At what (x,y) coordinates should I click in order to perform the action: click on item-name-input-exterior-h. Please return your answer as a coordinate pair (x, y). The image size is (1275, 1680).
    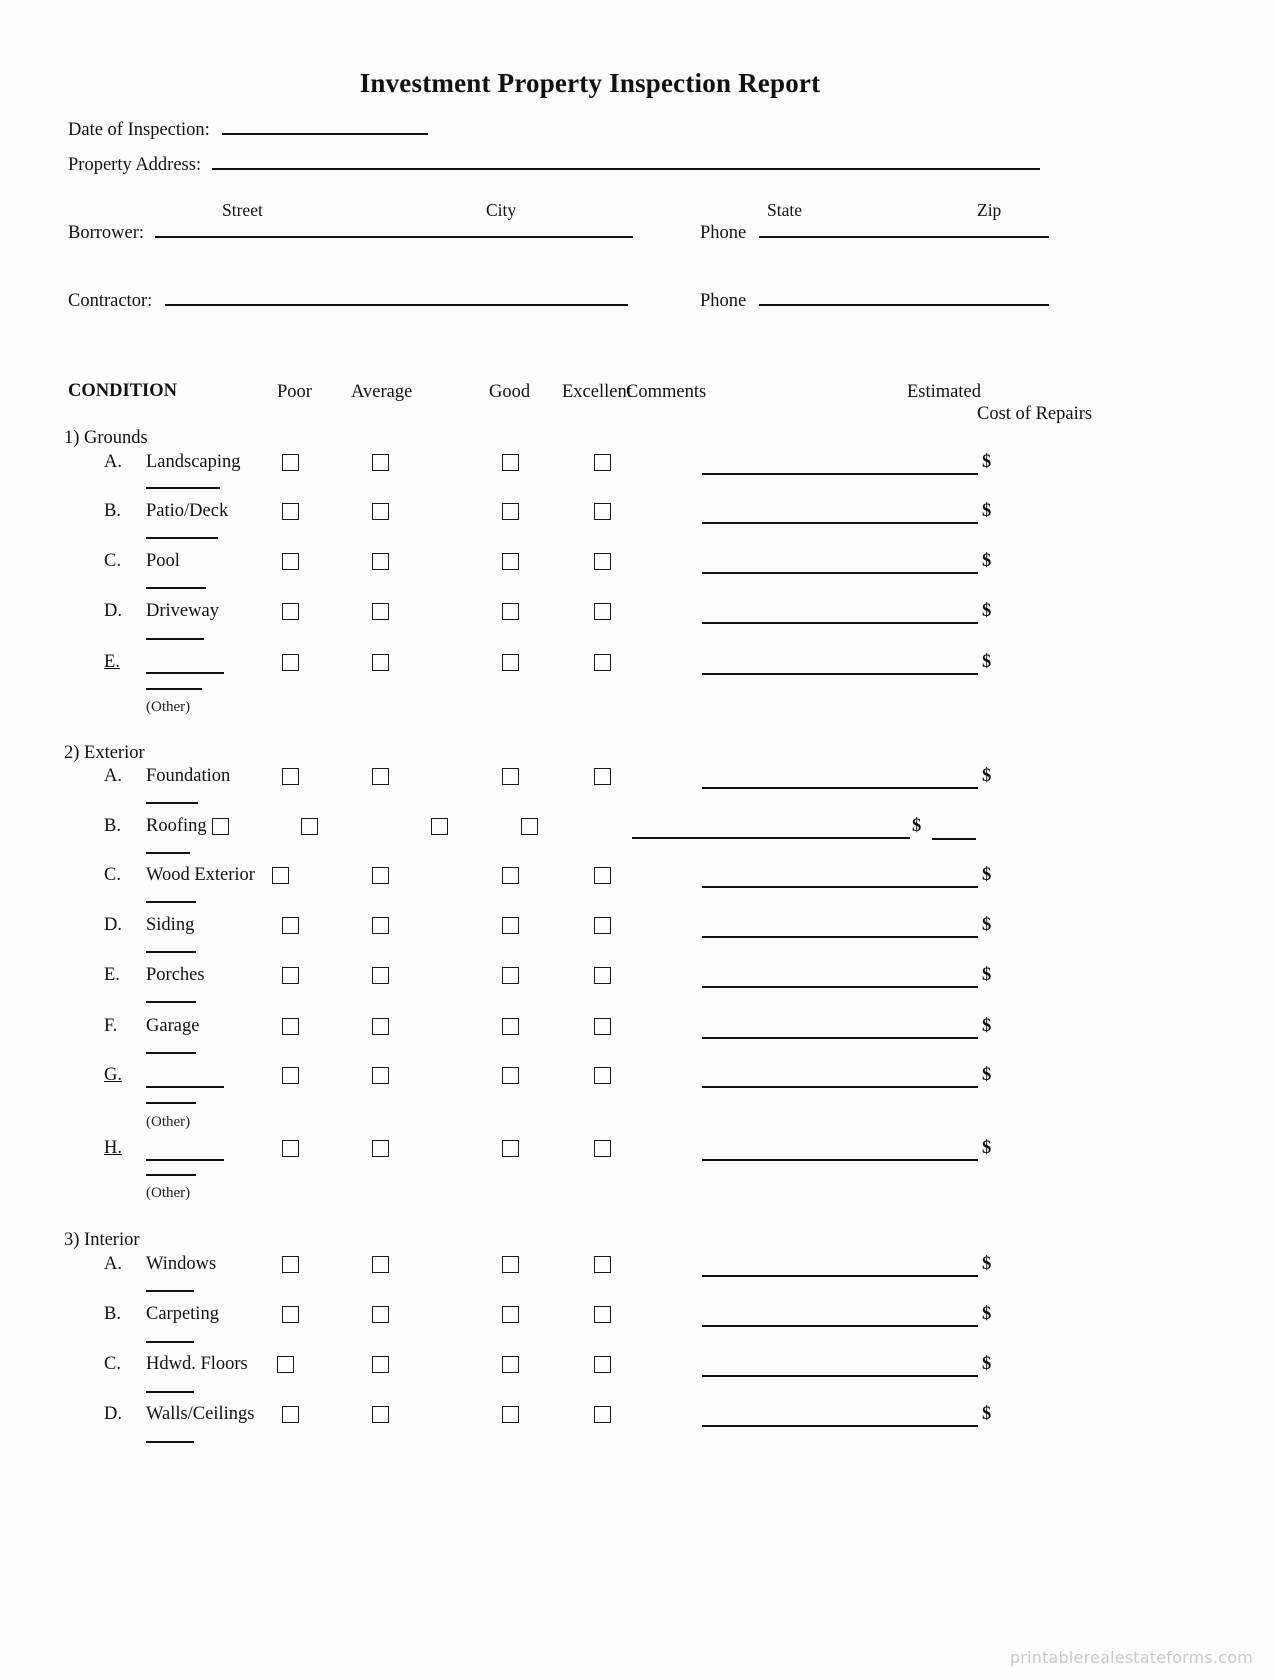
    Looking at the image, I should click on (185, 1160).